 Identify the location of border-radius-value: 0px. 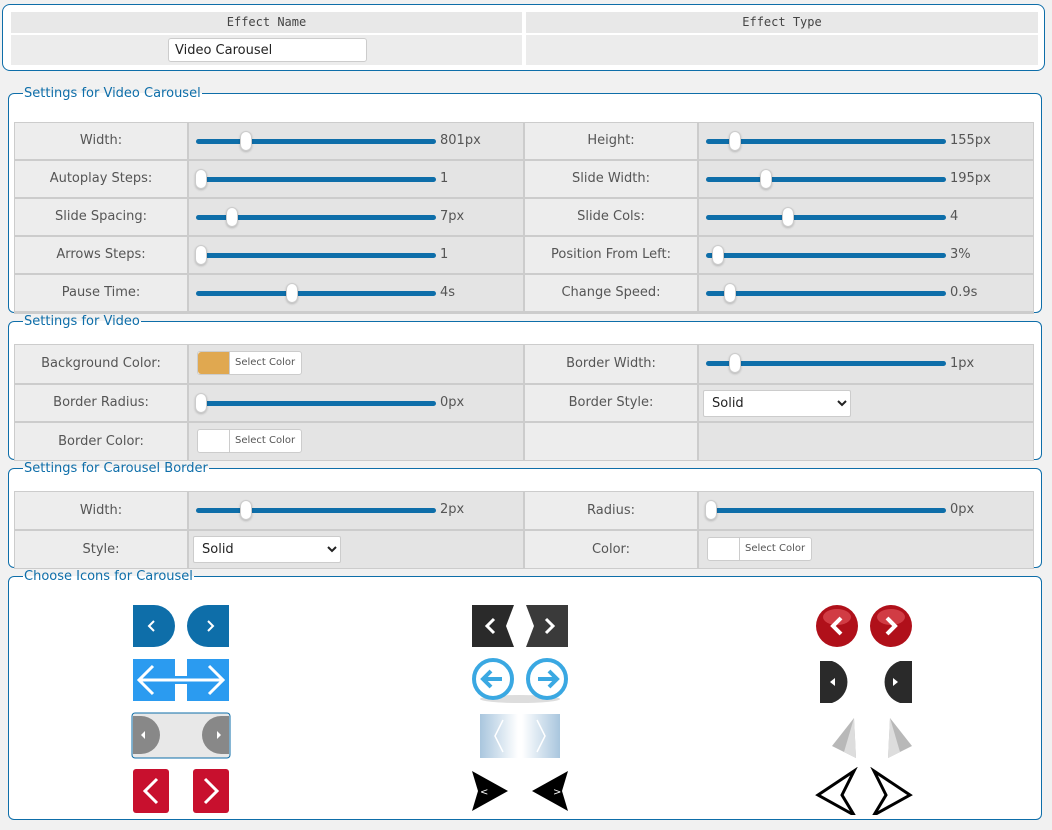
(452, 402).